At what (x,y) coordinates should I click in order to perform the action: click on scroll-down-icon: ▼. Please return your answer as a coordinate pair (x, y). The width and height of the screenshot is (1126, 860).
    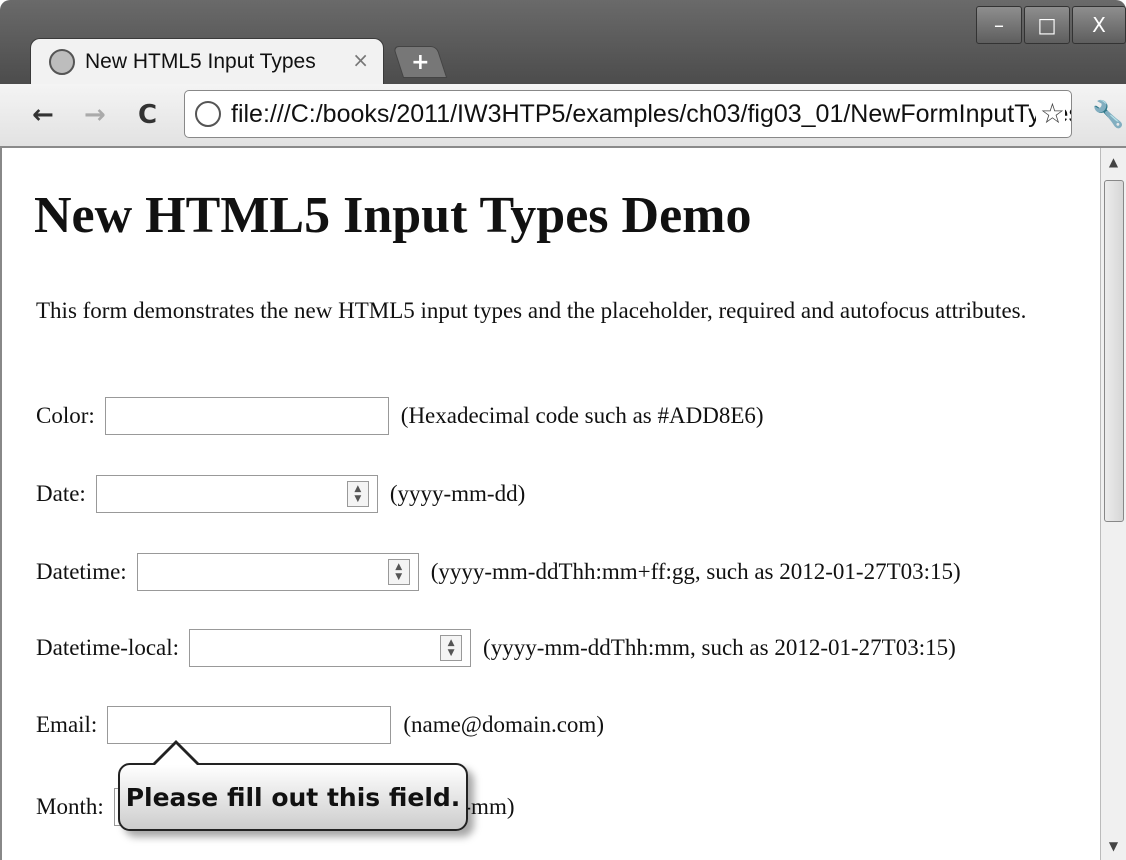
    Looking at the image, I should click on (1113, 846).